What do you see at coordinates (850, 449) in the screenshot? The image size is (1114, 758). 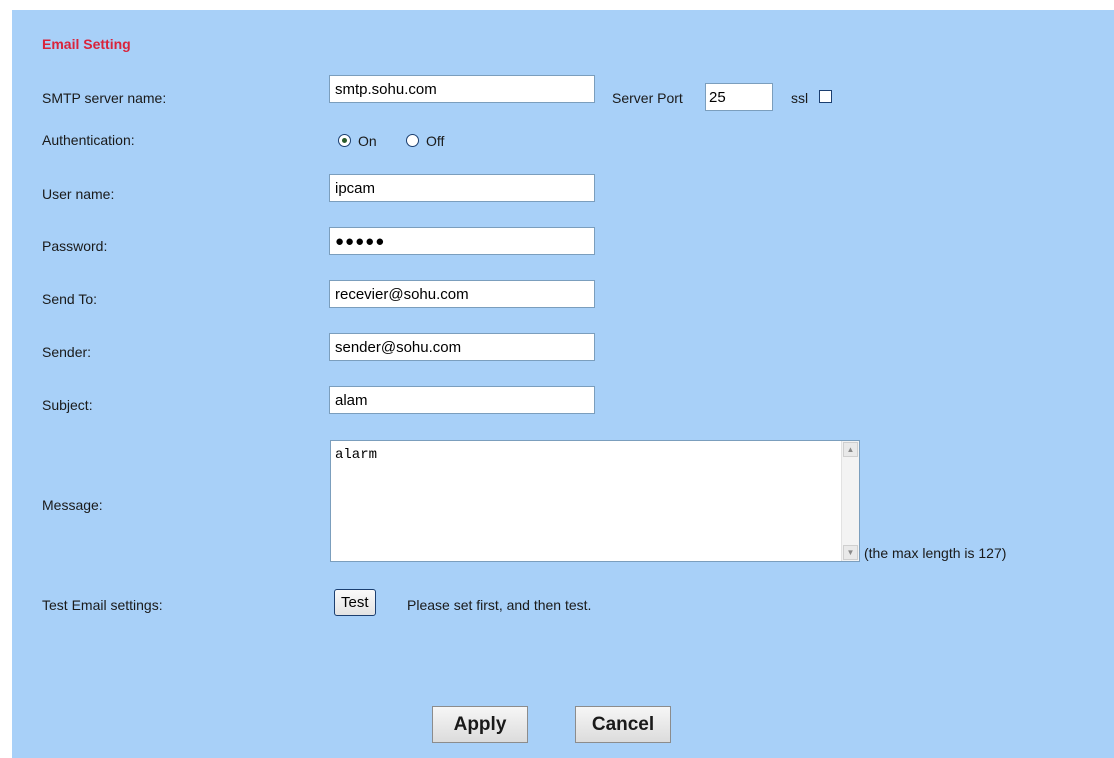 I see `scroll-up-icon: ▲` at bounding box center [850, 449].